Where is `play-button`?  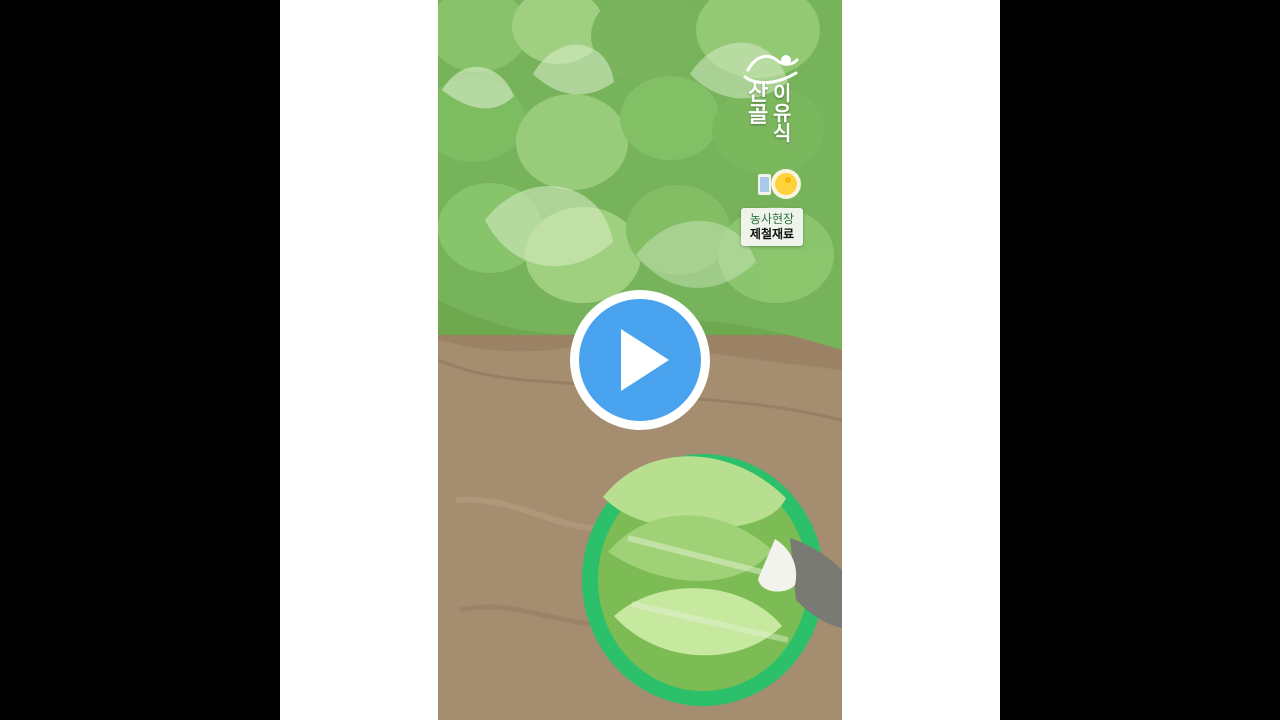
play-button is located at coordinates (640, 360).